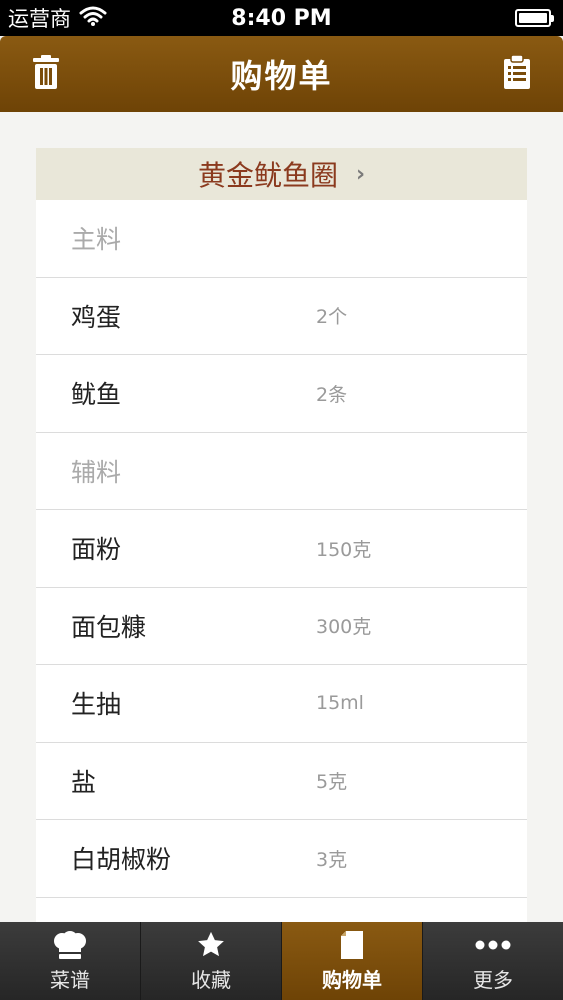 The image size is (563, 1000). I want to click on tab-bar: 菜谱 收藏 购物单 更多, so click(281, 961).